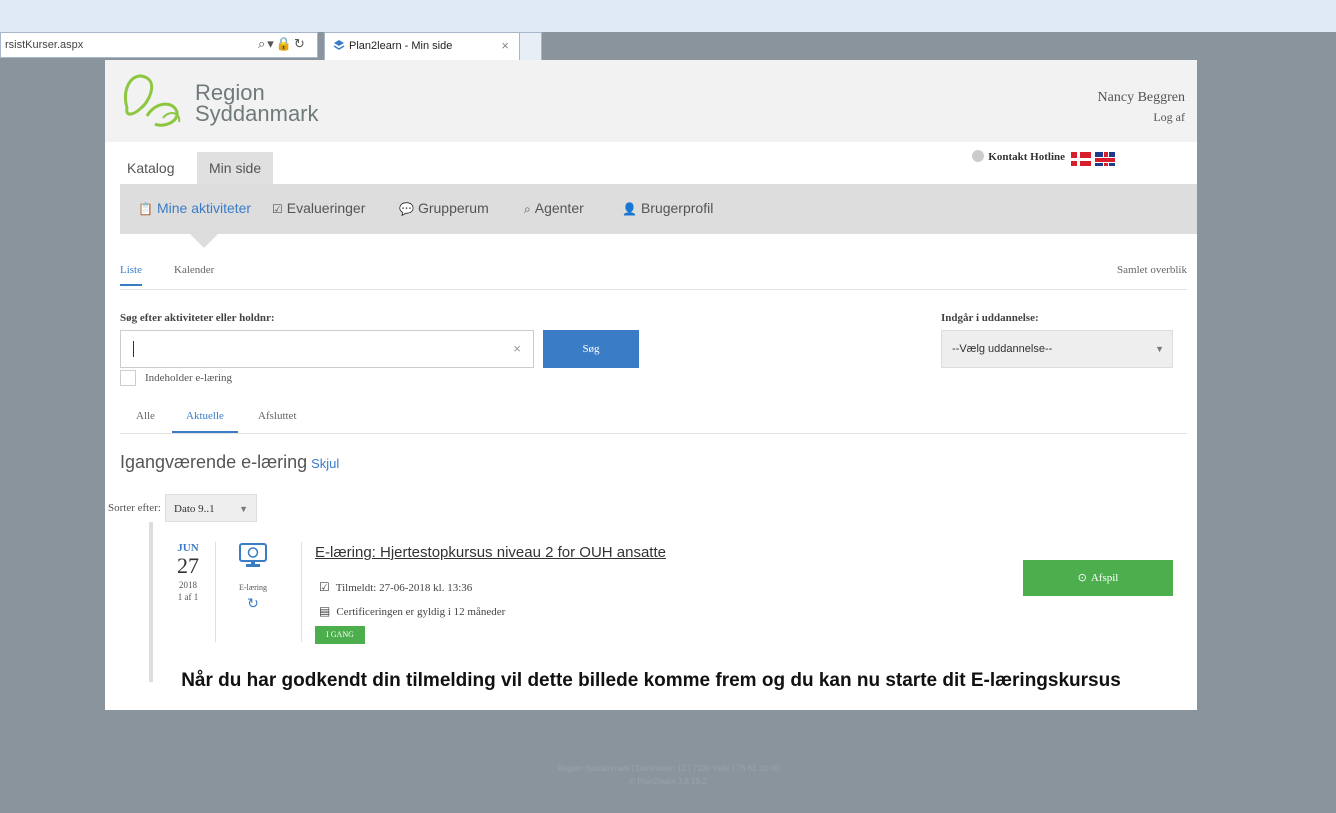  I want to click on clipboard-icon: 📋, so click(145, 209).